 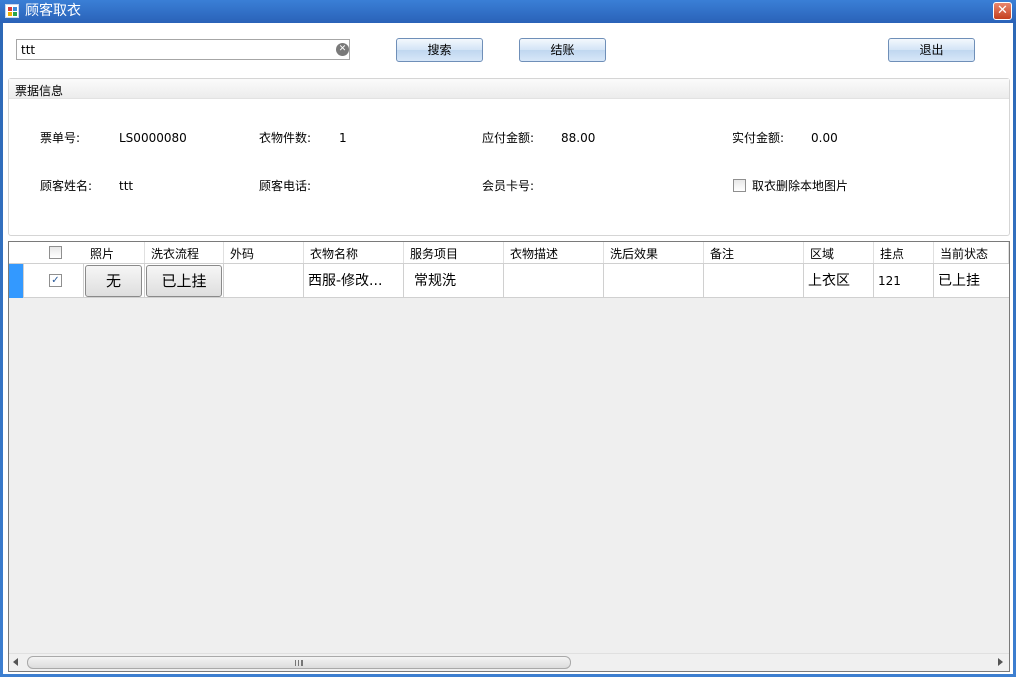 I want to click on row-check-cell: ✓, so click(x=54, y=281).